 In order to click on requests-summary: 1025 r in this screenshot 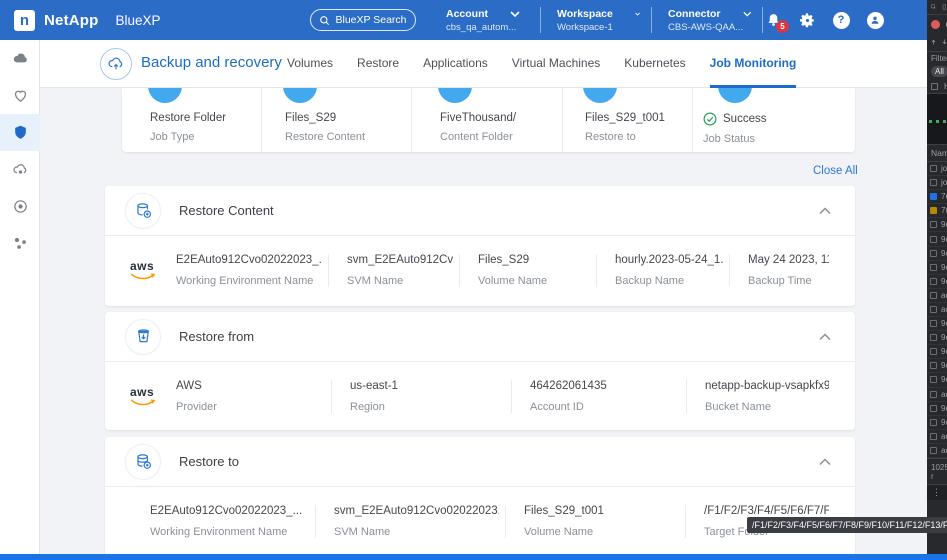, I will do `click(937, 470)`.